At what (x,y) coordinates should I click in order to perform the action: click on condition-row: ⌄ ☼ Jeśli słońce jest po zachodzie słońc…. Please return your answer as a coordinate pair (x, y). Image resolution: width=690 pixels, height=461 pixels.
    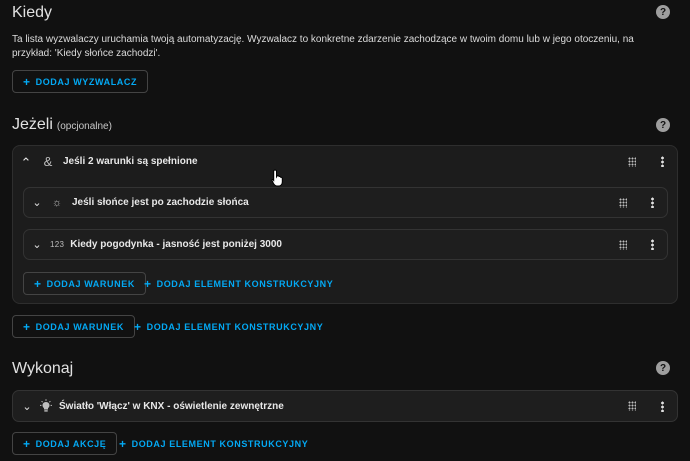
    Looking at the image, I should click on (345, 202).